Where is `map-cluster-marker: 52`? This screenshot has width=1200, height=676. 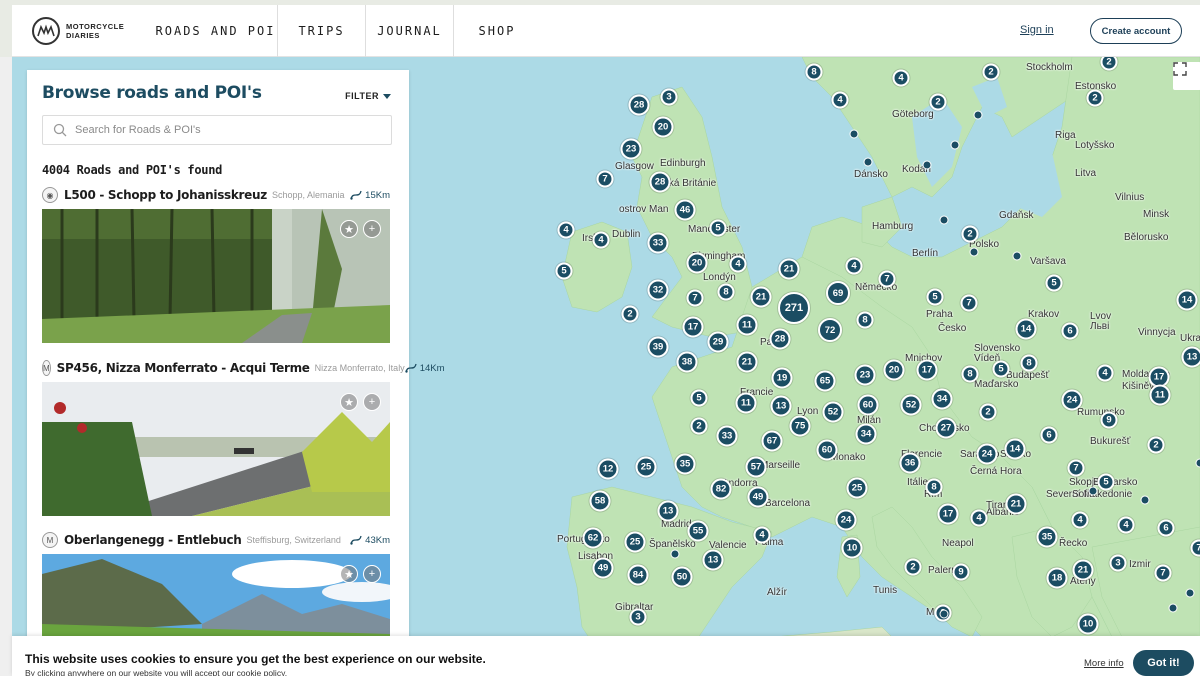
map-cluster-marker: 52 is located at coordinates (911, 405).